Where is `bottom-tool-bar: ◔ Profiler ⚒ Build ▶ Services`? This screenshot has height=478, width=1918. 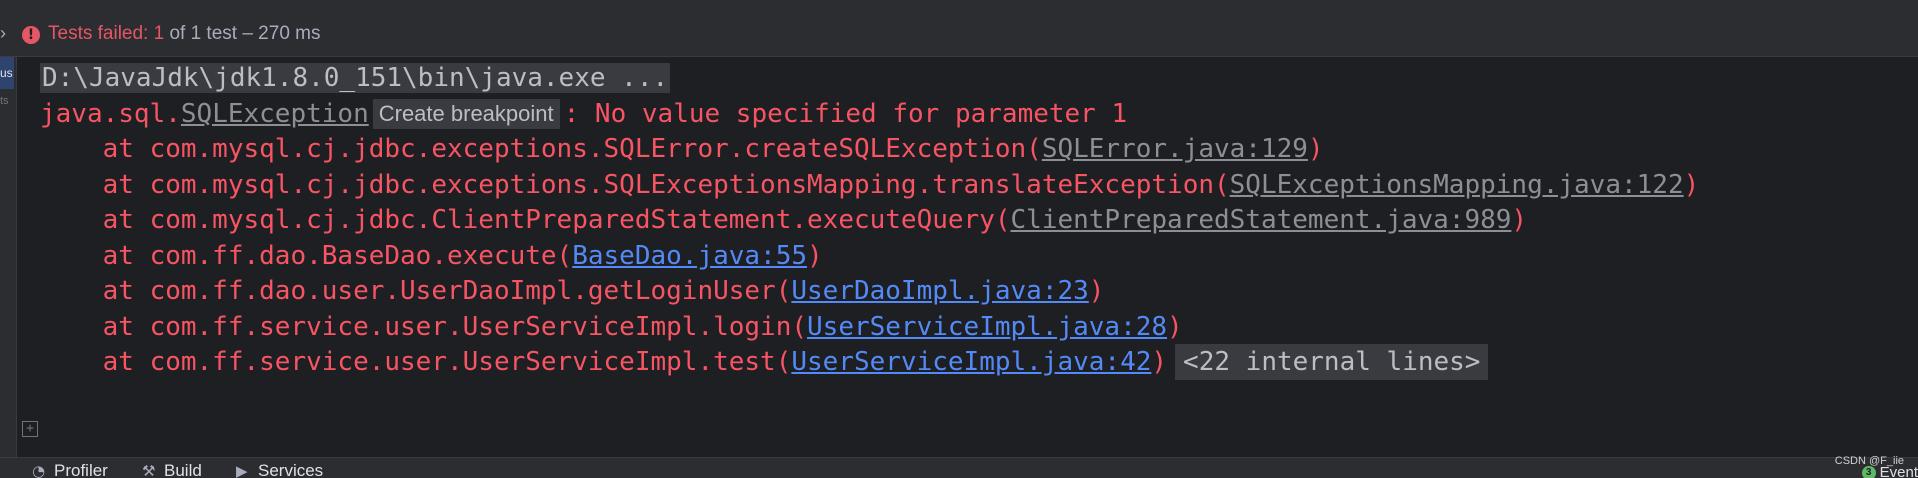 bottom-tool-bar: ◔ Profiler ⚒ Build ▶ Services is located at coordinates (959, 467).